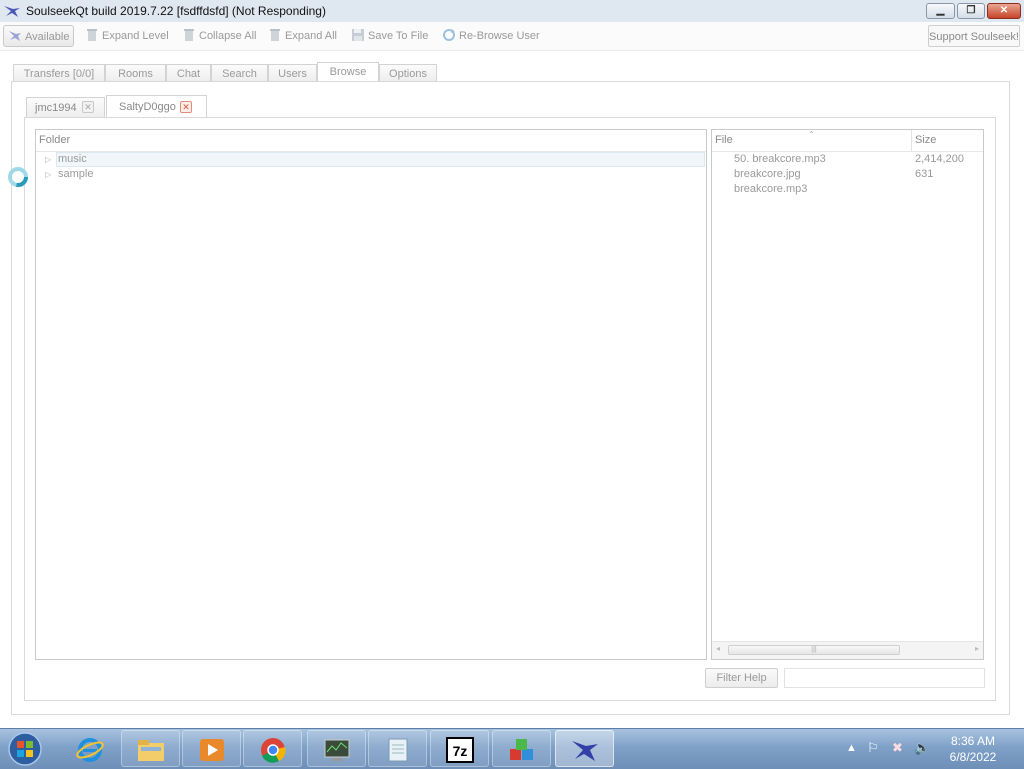  Describe the element at coordinates (847, 141) in the screenshot. I see `file-list-header: ⌃ File Size` at that location.